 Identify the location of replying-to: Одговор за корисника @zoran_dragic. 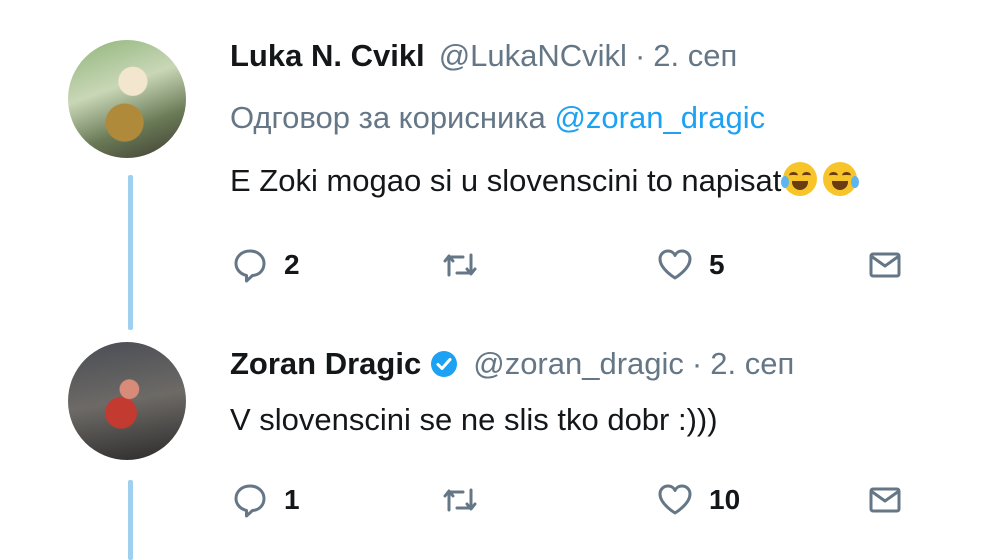
(497, 118).